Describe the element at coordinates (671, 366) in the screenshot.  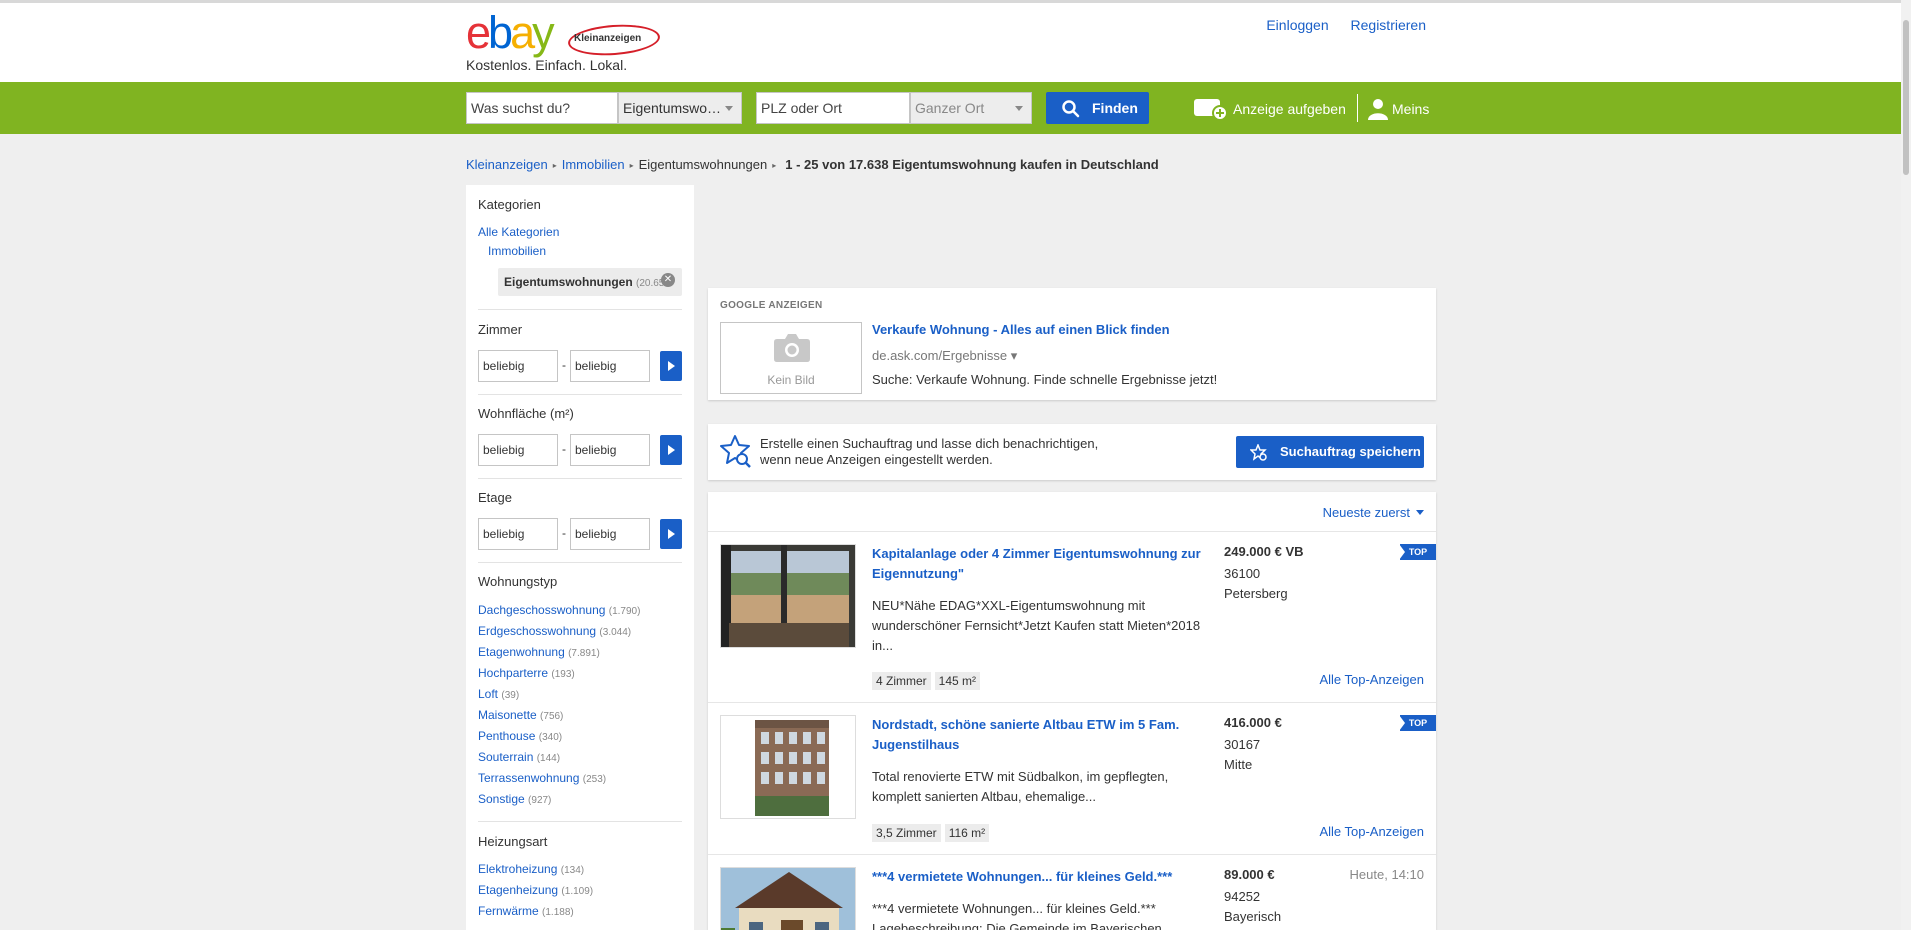
I see `zimmer-apply-button` at that location.